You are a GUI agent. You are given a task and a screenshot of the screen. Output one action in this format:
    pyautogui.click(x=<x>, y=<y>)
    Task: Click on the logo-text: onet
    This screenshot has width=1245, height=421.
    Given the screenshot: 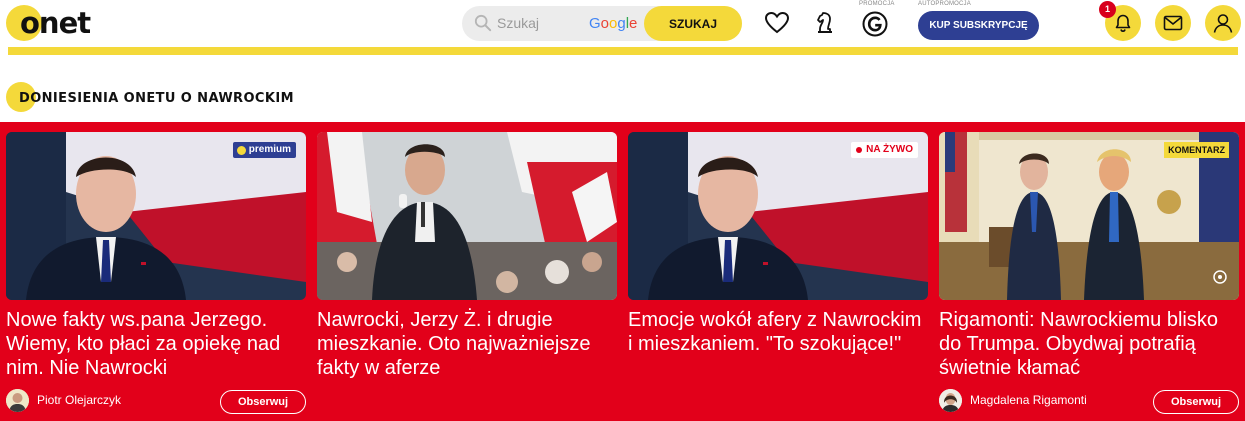 What is the action you would take?
    pyautogui.click(x=55, y=23)
    